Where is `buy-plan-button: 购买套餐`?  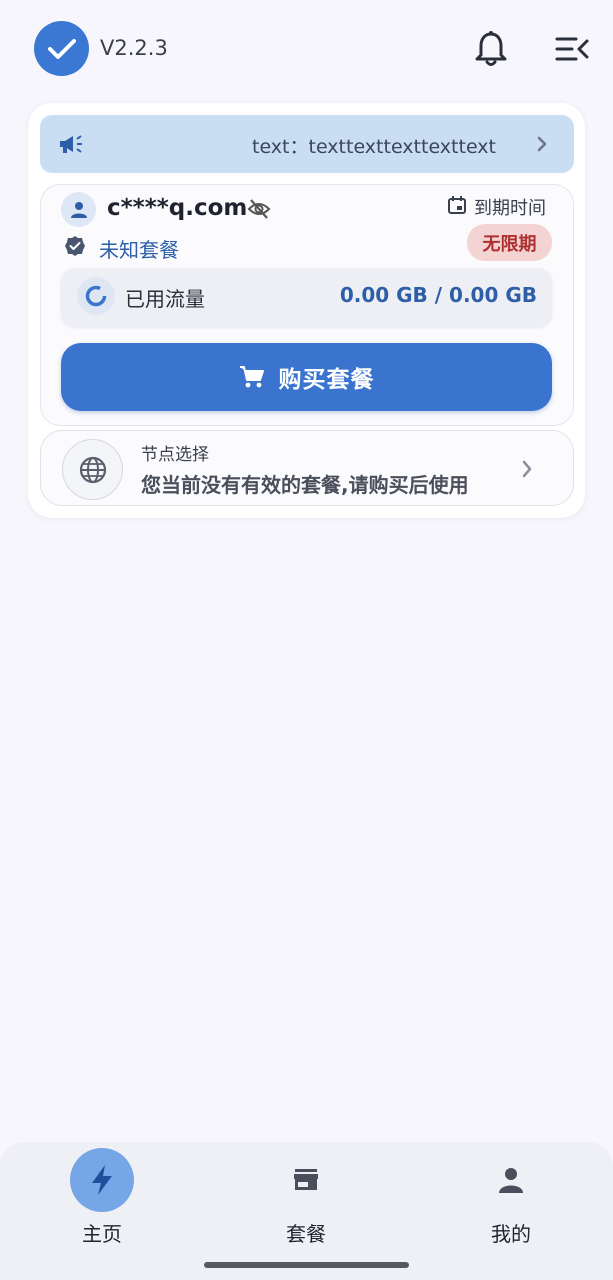 buy-plan-button: 购买套餐 is located at coordinates (306, 377).